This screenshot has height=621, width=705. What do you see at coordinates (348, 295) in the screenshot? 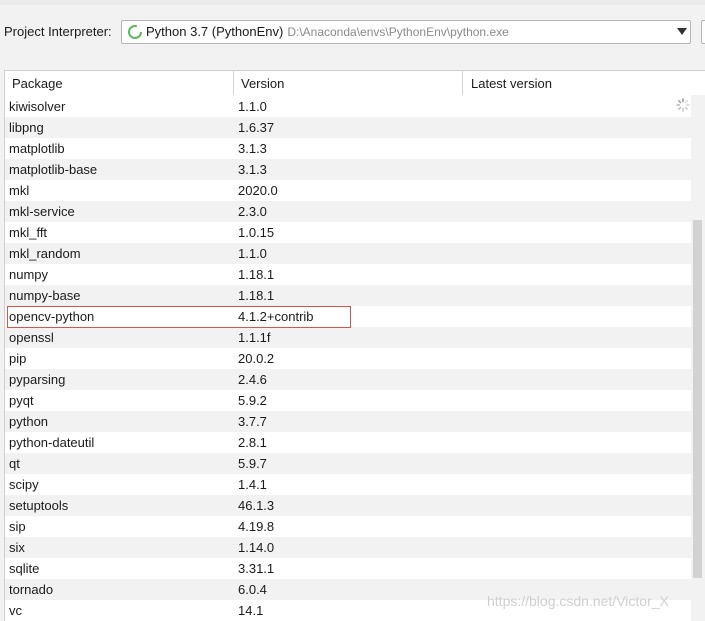
I see `table-row: numpy-base 1.18.1` at bounding box center [348, 295].